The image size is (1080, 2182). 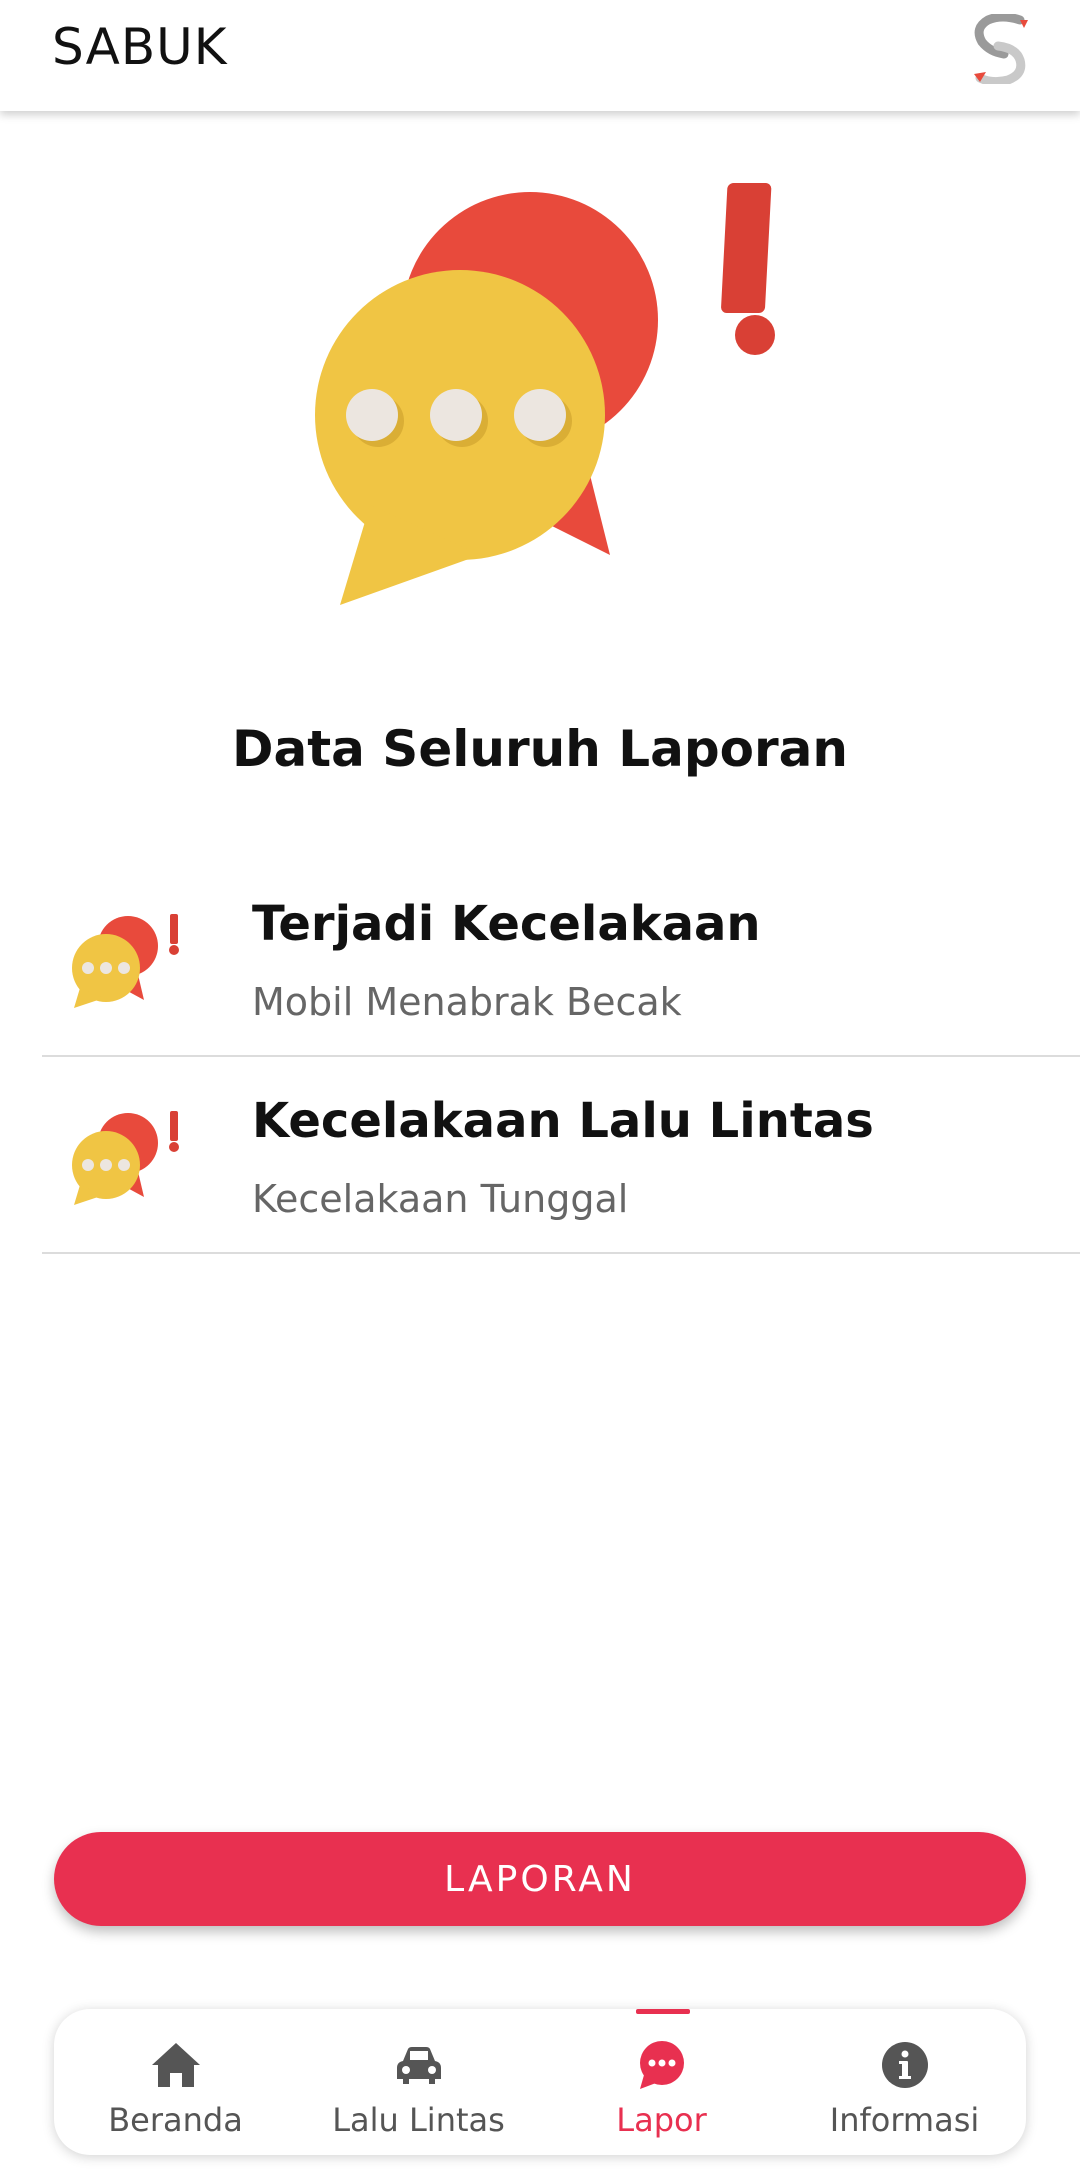 What do you see at coordinates (563, 1121) in the screenshot?
I see `report-title: Kecelakaan Lalu Lintas` at bounding box center [563, 1121].